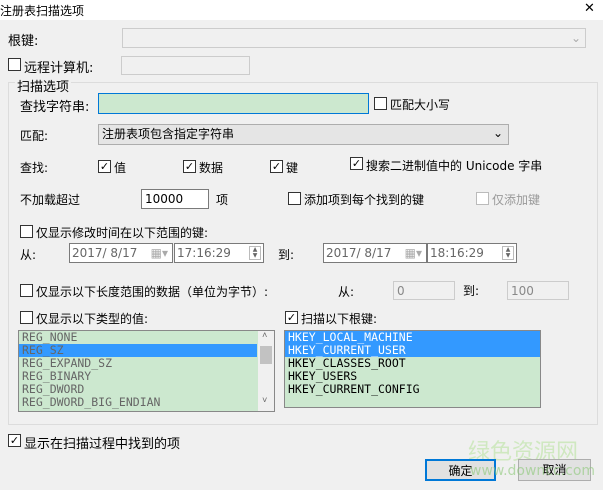 This screenshot has width=603, height=490. What do you see at coordinates (516, 200) in the screenshot?
I see `add-key-only-label: 仅添加键` at bounding box center [516, 200].